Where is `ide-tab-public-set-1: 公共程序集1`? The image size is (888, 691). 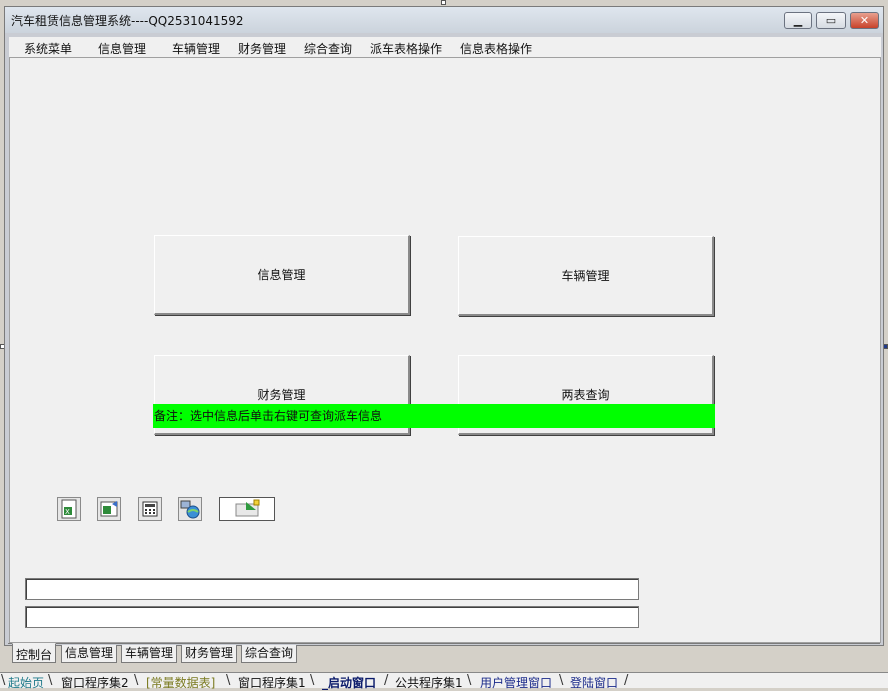 ide-tab-public-set-1: 公共程序集1 is located at coordinates (429, 682).